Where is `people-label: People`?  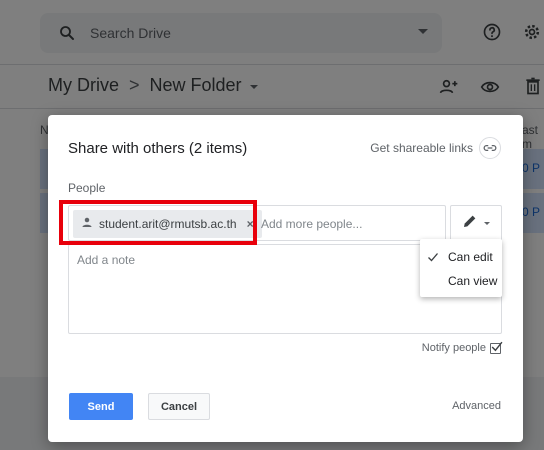
people-label: People is located at coordinates (87, 188).